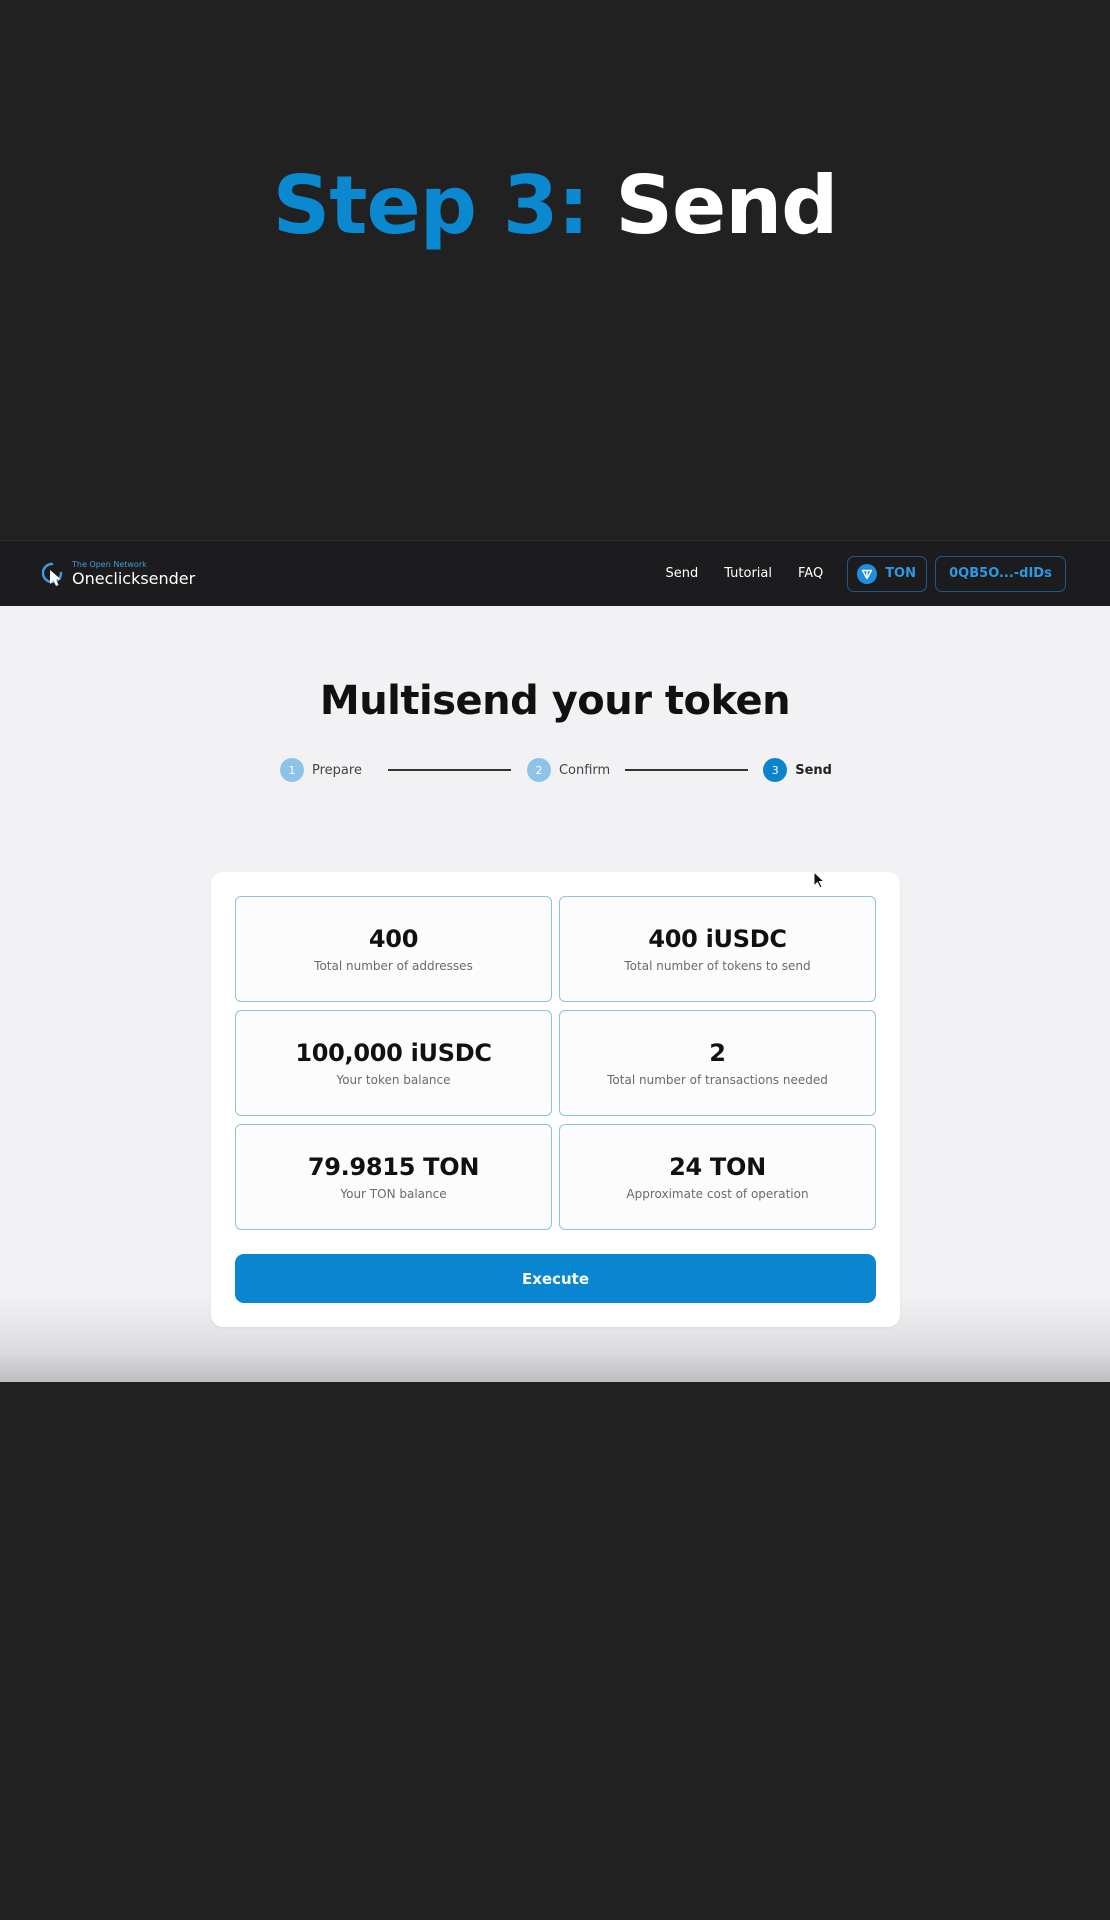 This screenshot has width=1110, height=1920. Describe the element at coordinates (819, 880) in the screenshot. I see `mouse-pointer-icon` at that location.